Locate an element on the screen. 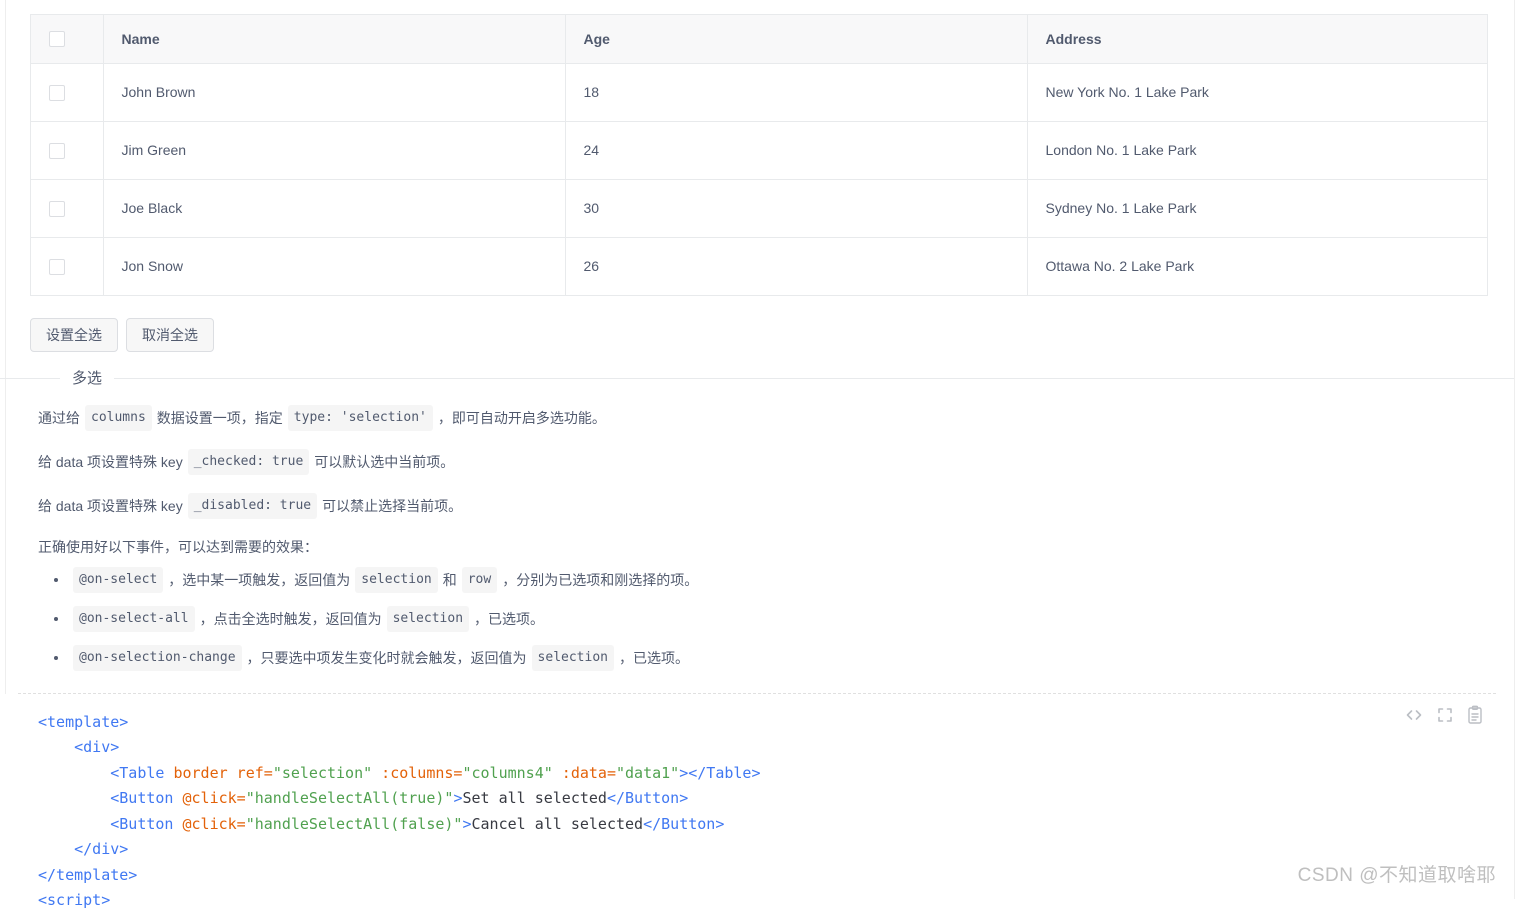  show-code-icon is located at coordinates (1414, 715).